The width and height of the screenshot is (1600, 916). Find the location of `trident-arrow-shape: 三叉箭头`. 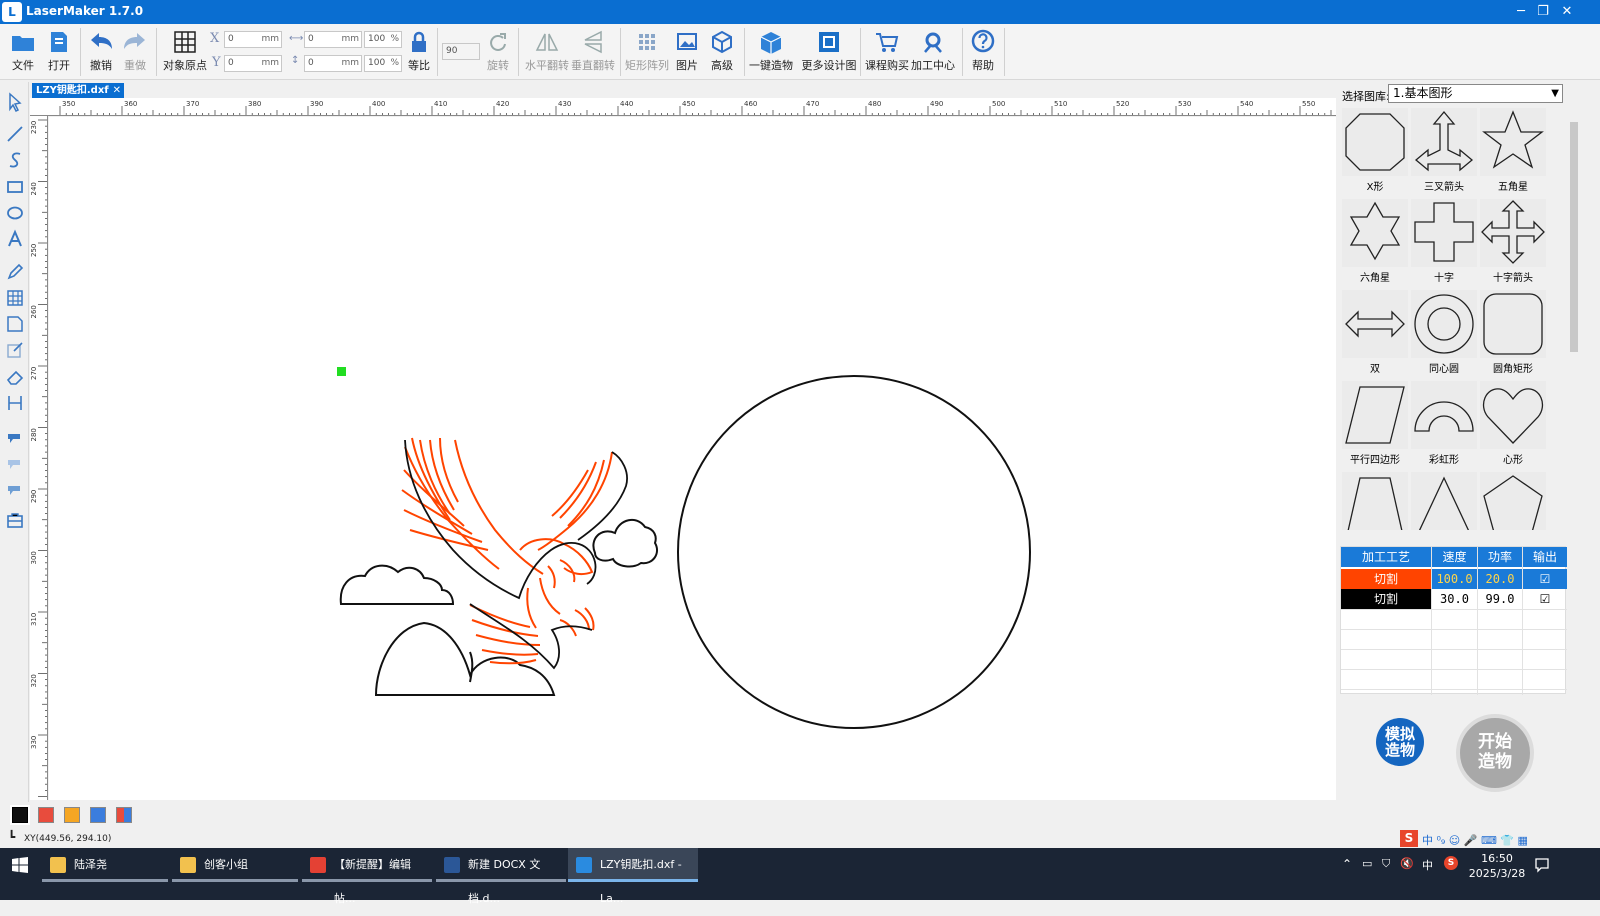

trident-arrow-shape: 三叉箭头 is located at coordinates (1444, 152).